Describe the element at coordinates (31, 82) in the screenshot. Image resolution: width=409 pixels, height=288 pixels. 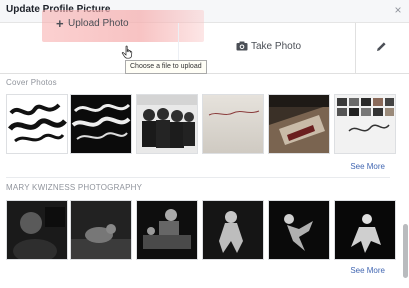
I see `section-title-cover-photos: Cover Photos` at that location.